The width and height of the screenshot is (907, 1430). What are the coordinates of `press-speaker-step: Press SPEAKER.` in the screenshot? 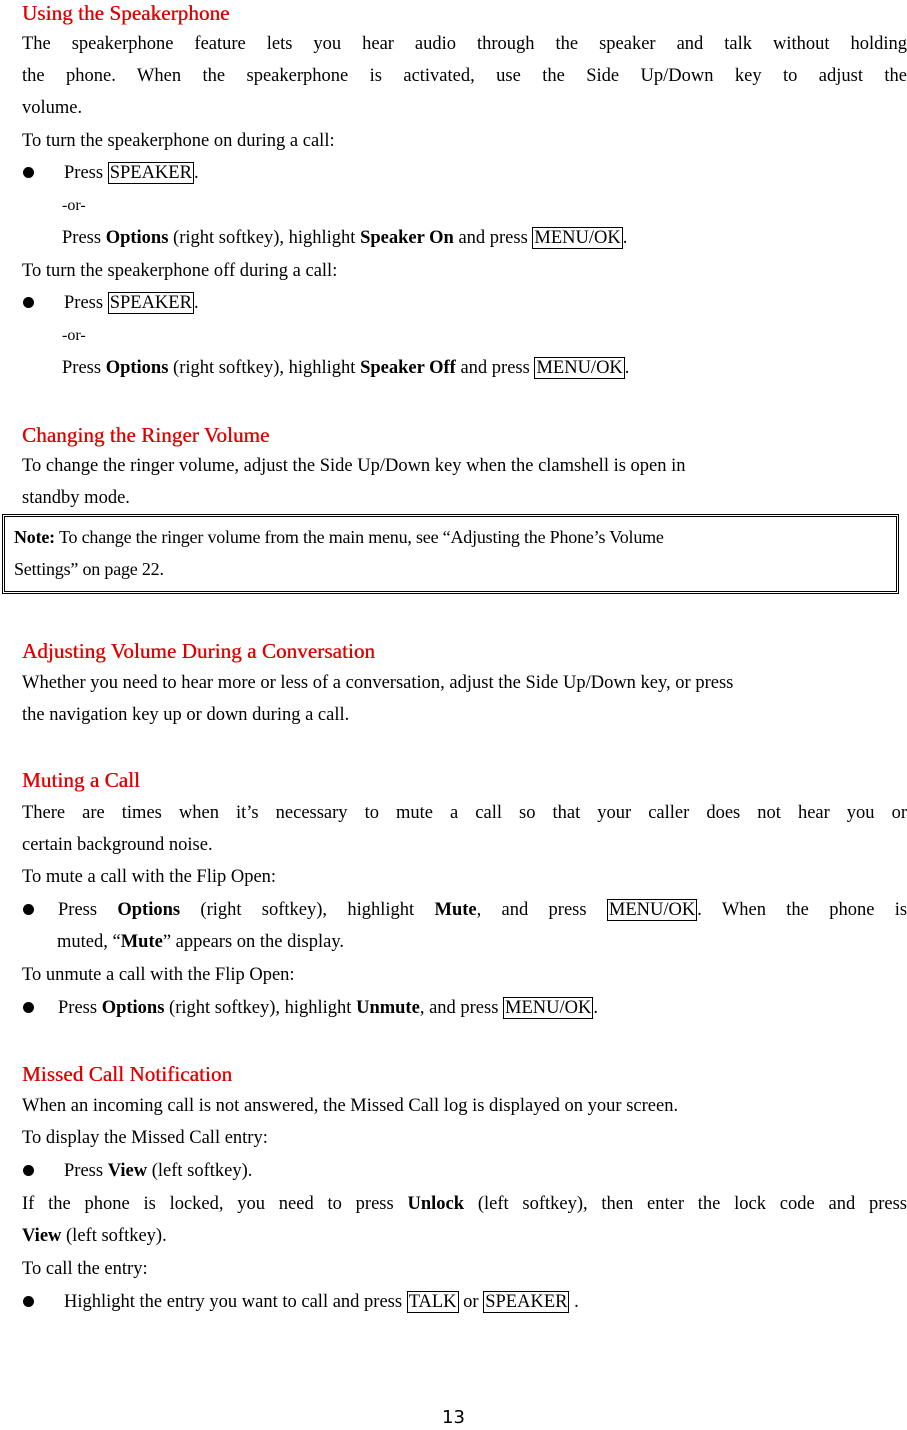 It's located at (131, 173).